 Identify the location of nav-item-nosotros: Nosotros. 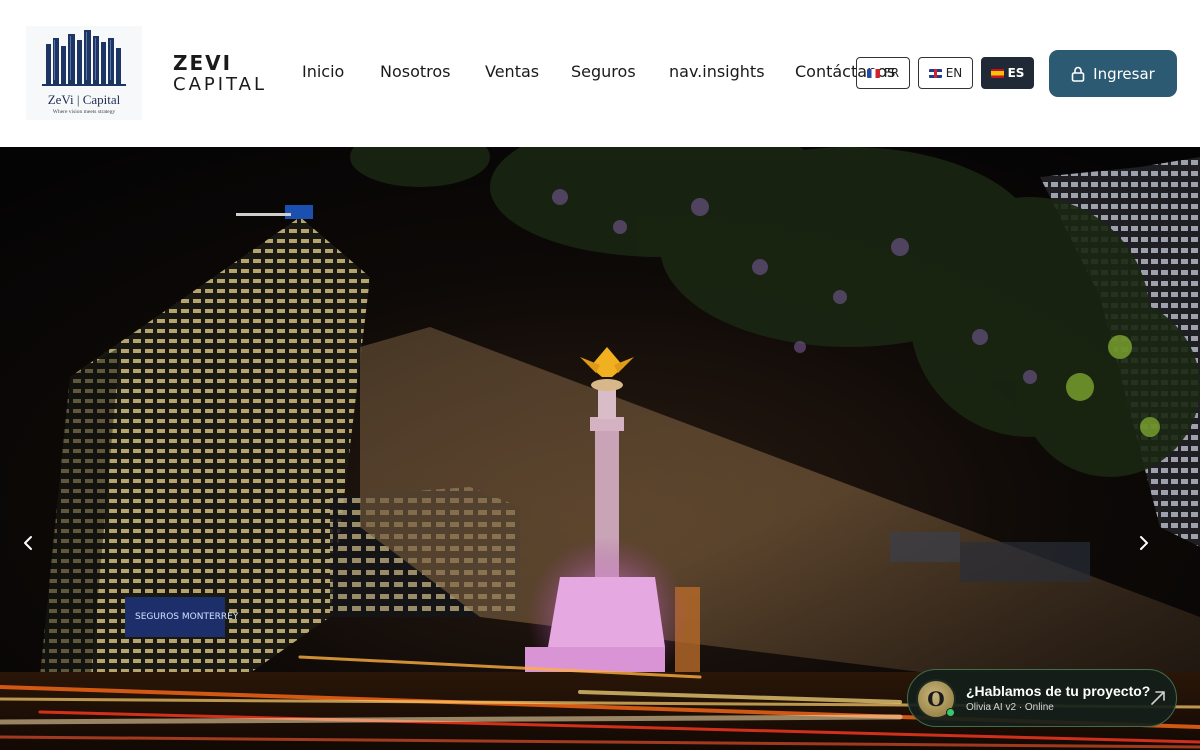
(415, 71).